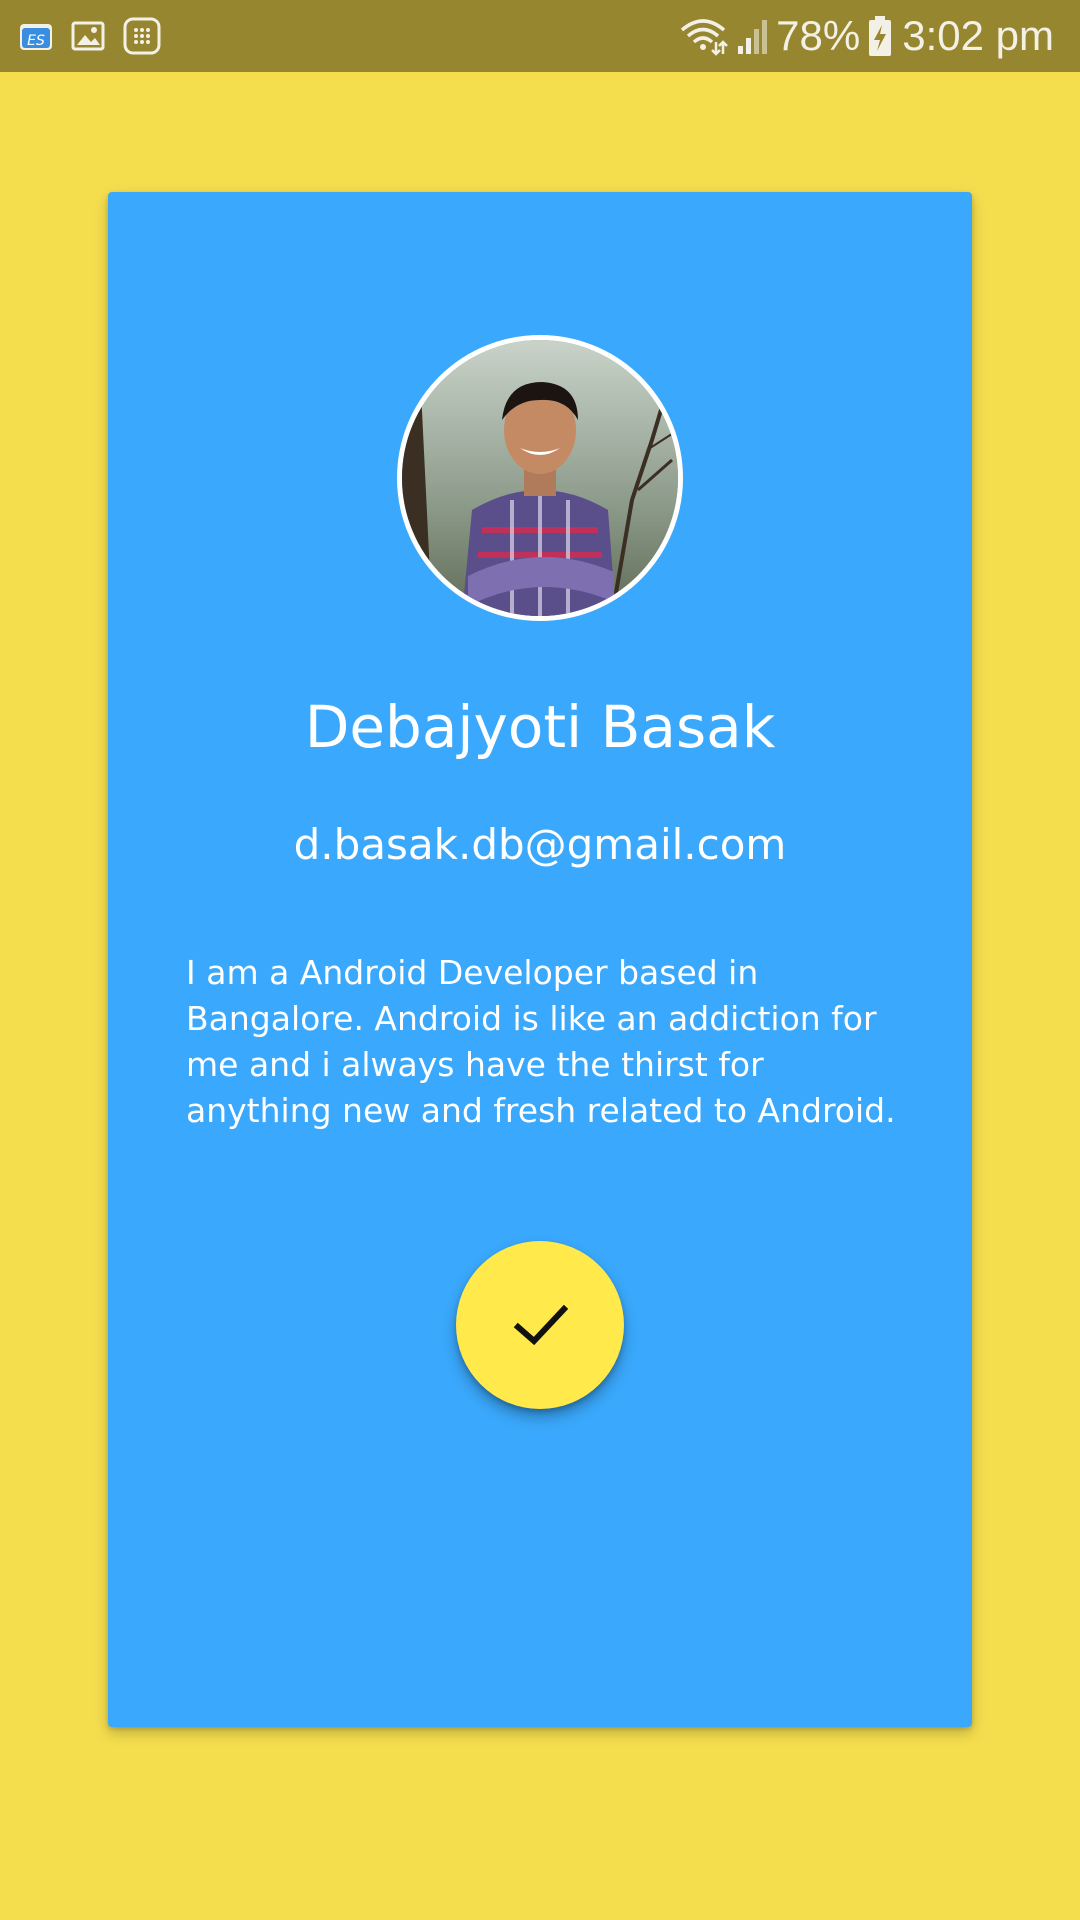 The height and width of the screenshot is (1920, 1080). I want to click on wifi-icon, so click(703, 36).